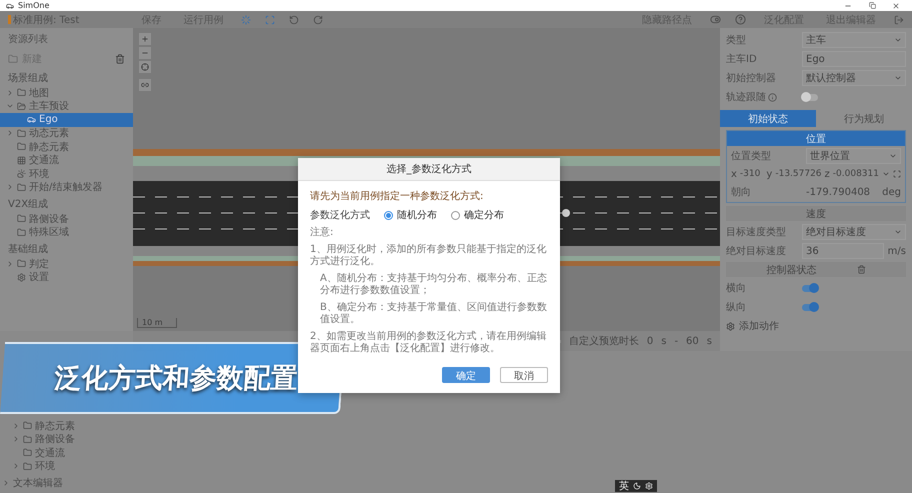 This screenshot has width=912, height=493. Describe the element at coordinates (466, 375) in the screenshot. I see `confirm-button: 确定` at that location.